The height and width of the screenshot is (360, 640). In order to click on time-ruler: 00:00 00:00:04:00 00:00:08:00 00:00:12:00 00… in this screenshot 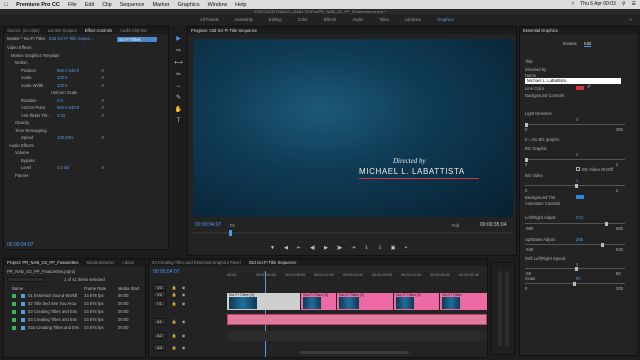, I will do `click(357, 277)`.